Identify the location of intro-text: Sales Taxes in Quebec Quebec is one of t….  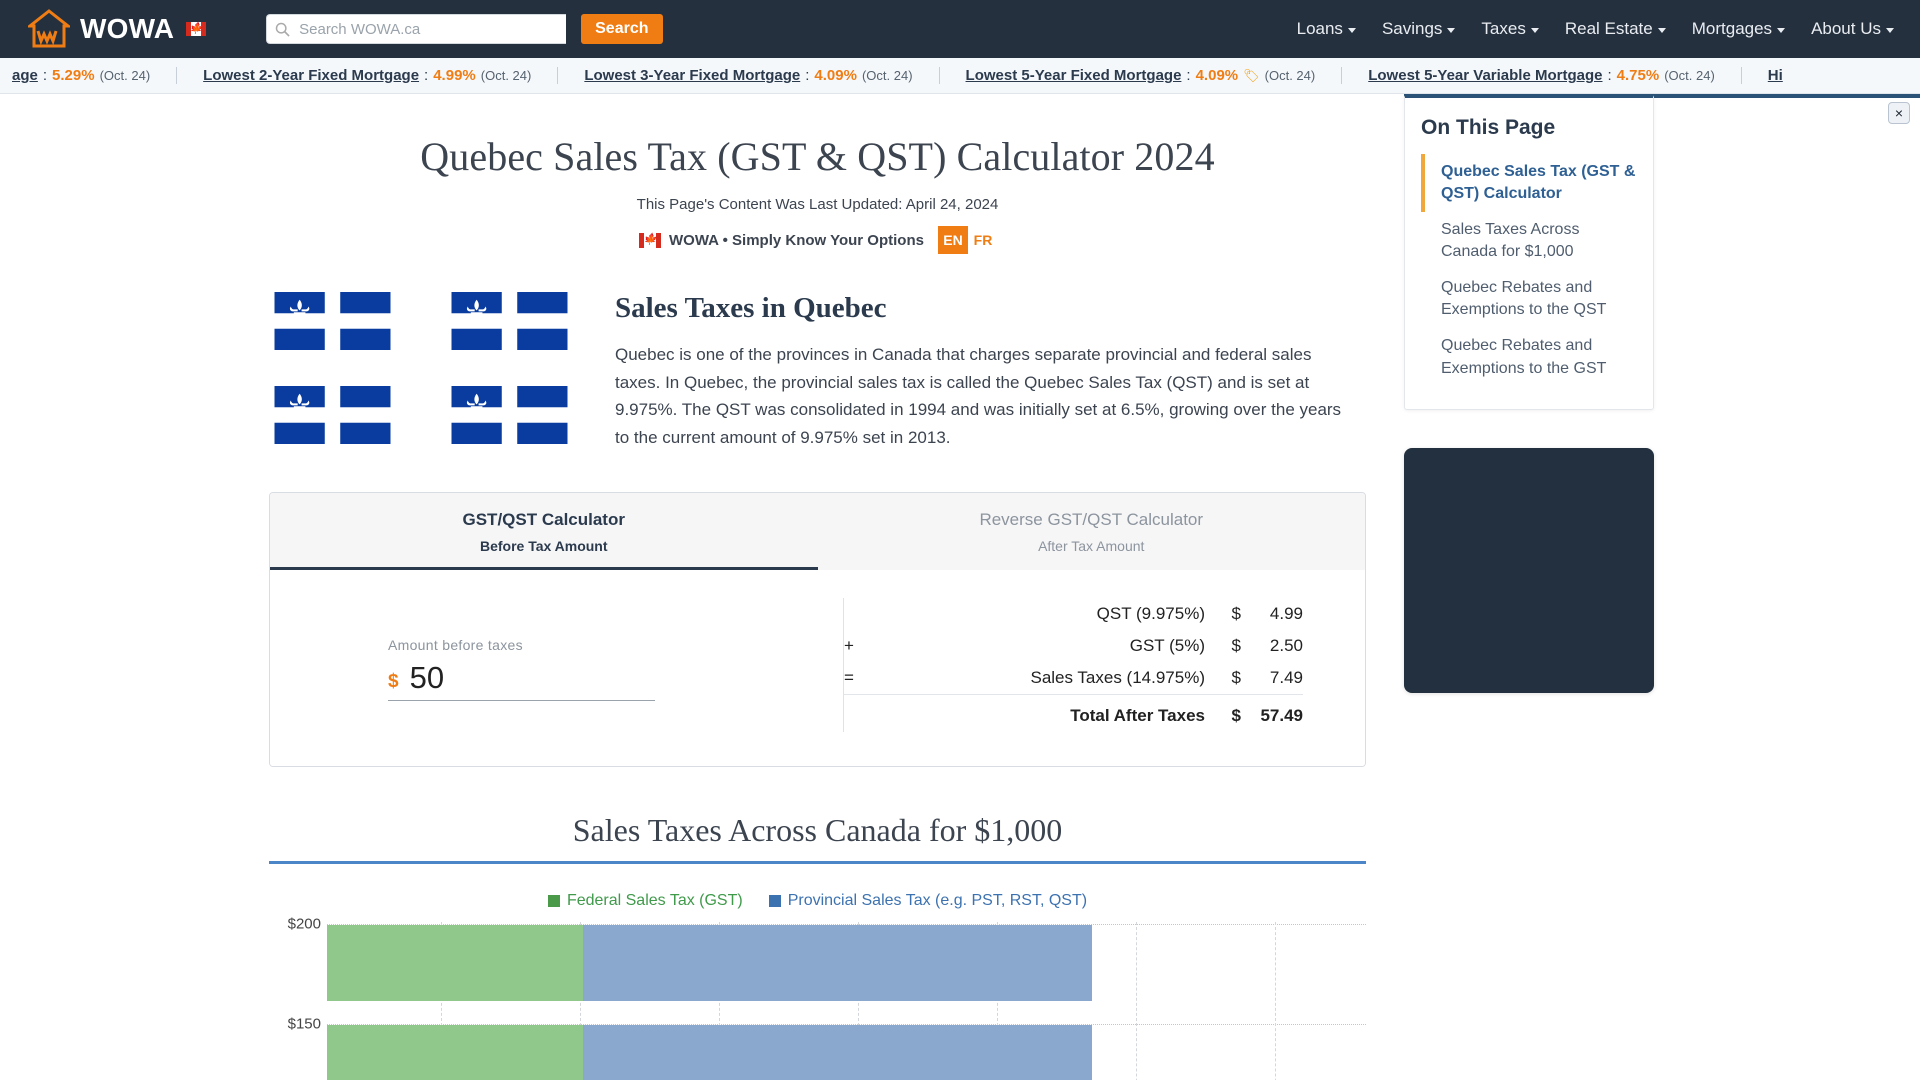
(982, 371).